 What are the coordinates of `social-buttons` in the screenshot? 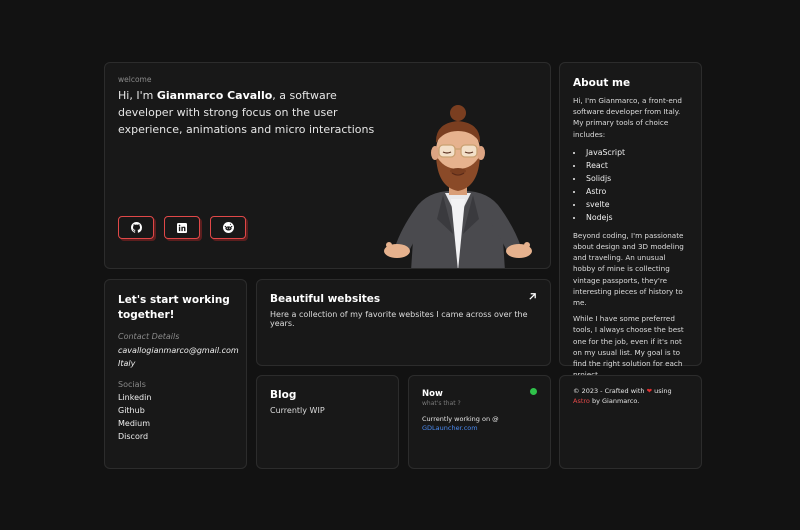 It's located at (182, 227).